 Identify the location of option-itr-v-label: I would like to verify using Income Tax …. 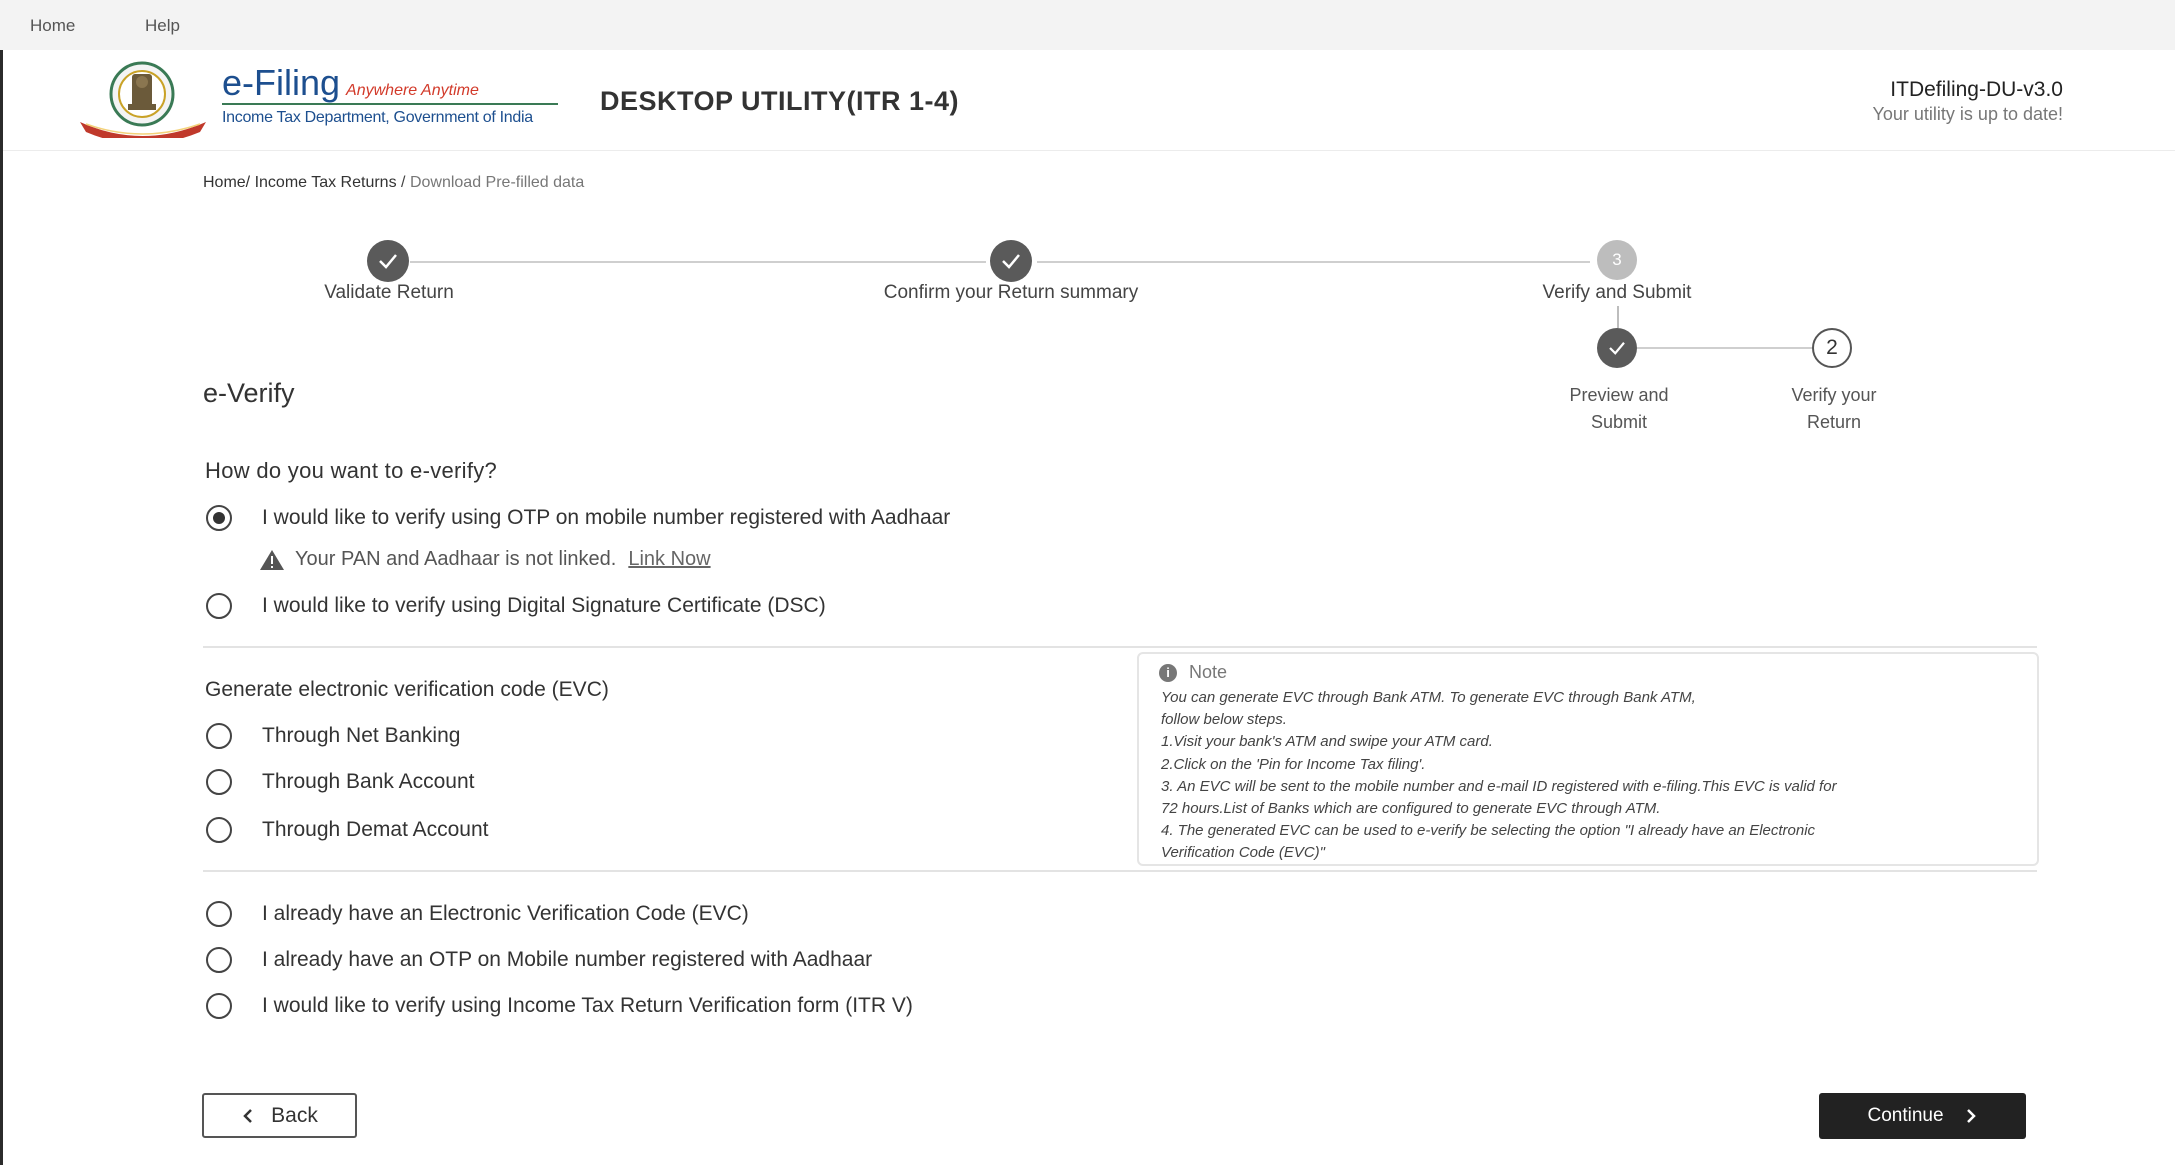
(587, 1005).